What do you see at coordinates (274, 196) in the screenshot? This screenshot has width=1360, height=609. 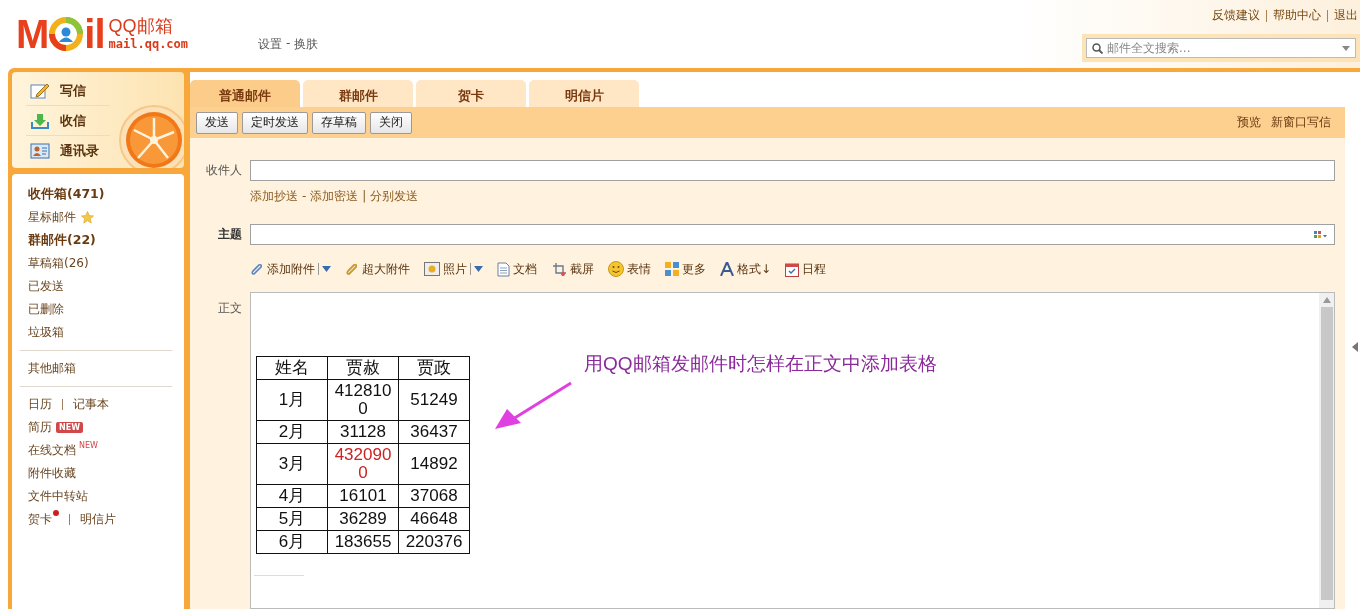 I see `recipient-link: 添加抄送` at bounding box center [274, 196].